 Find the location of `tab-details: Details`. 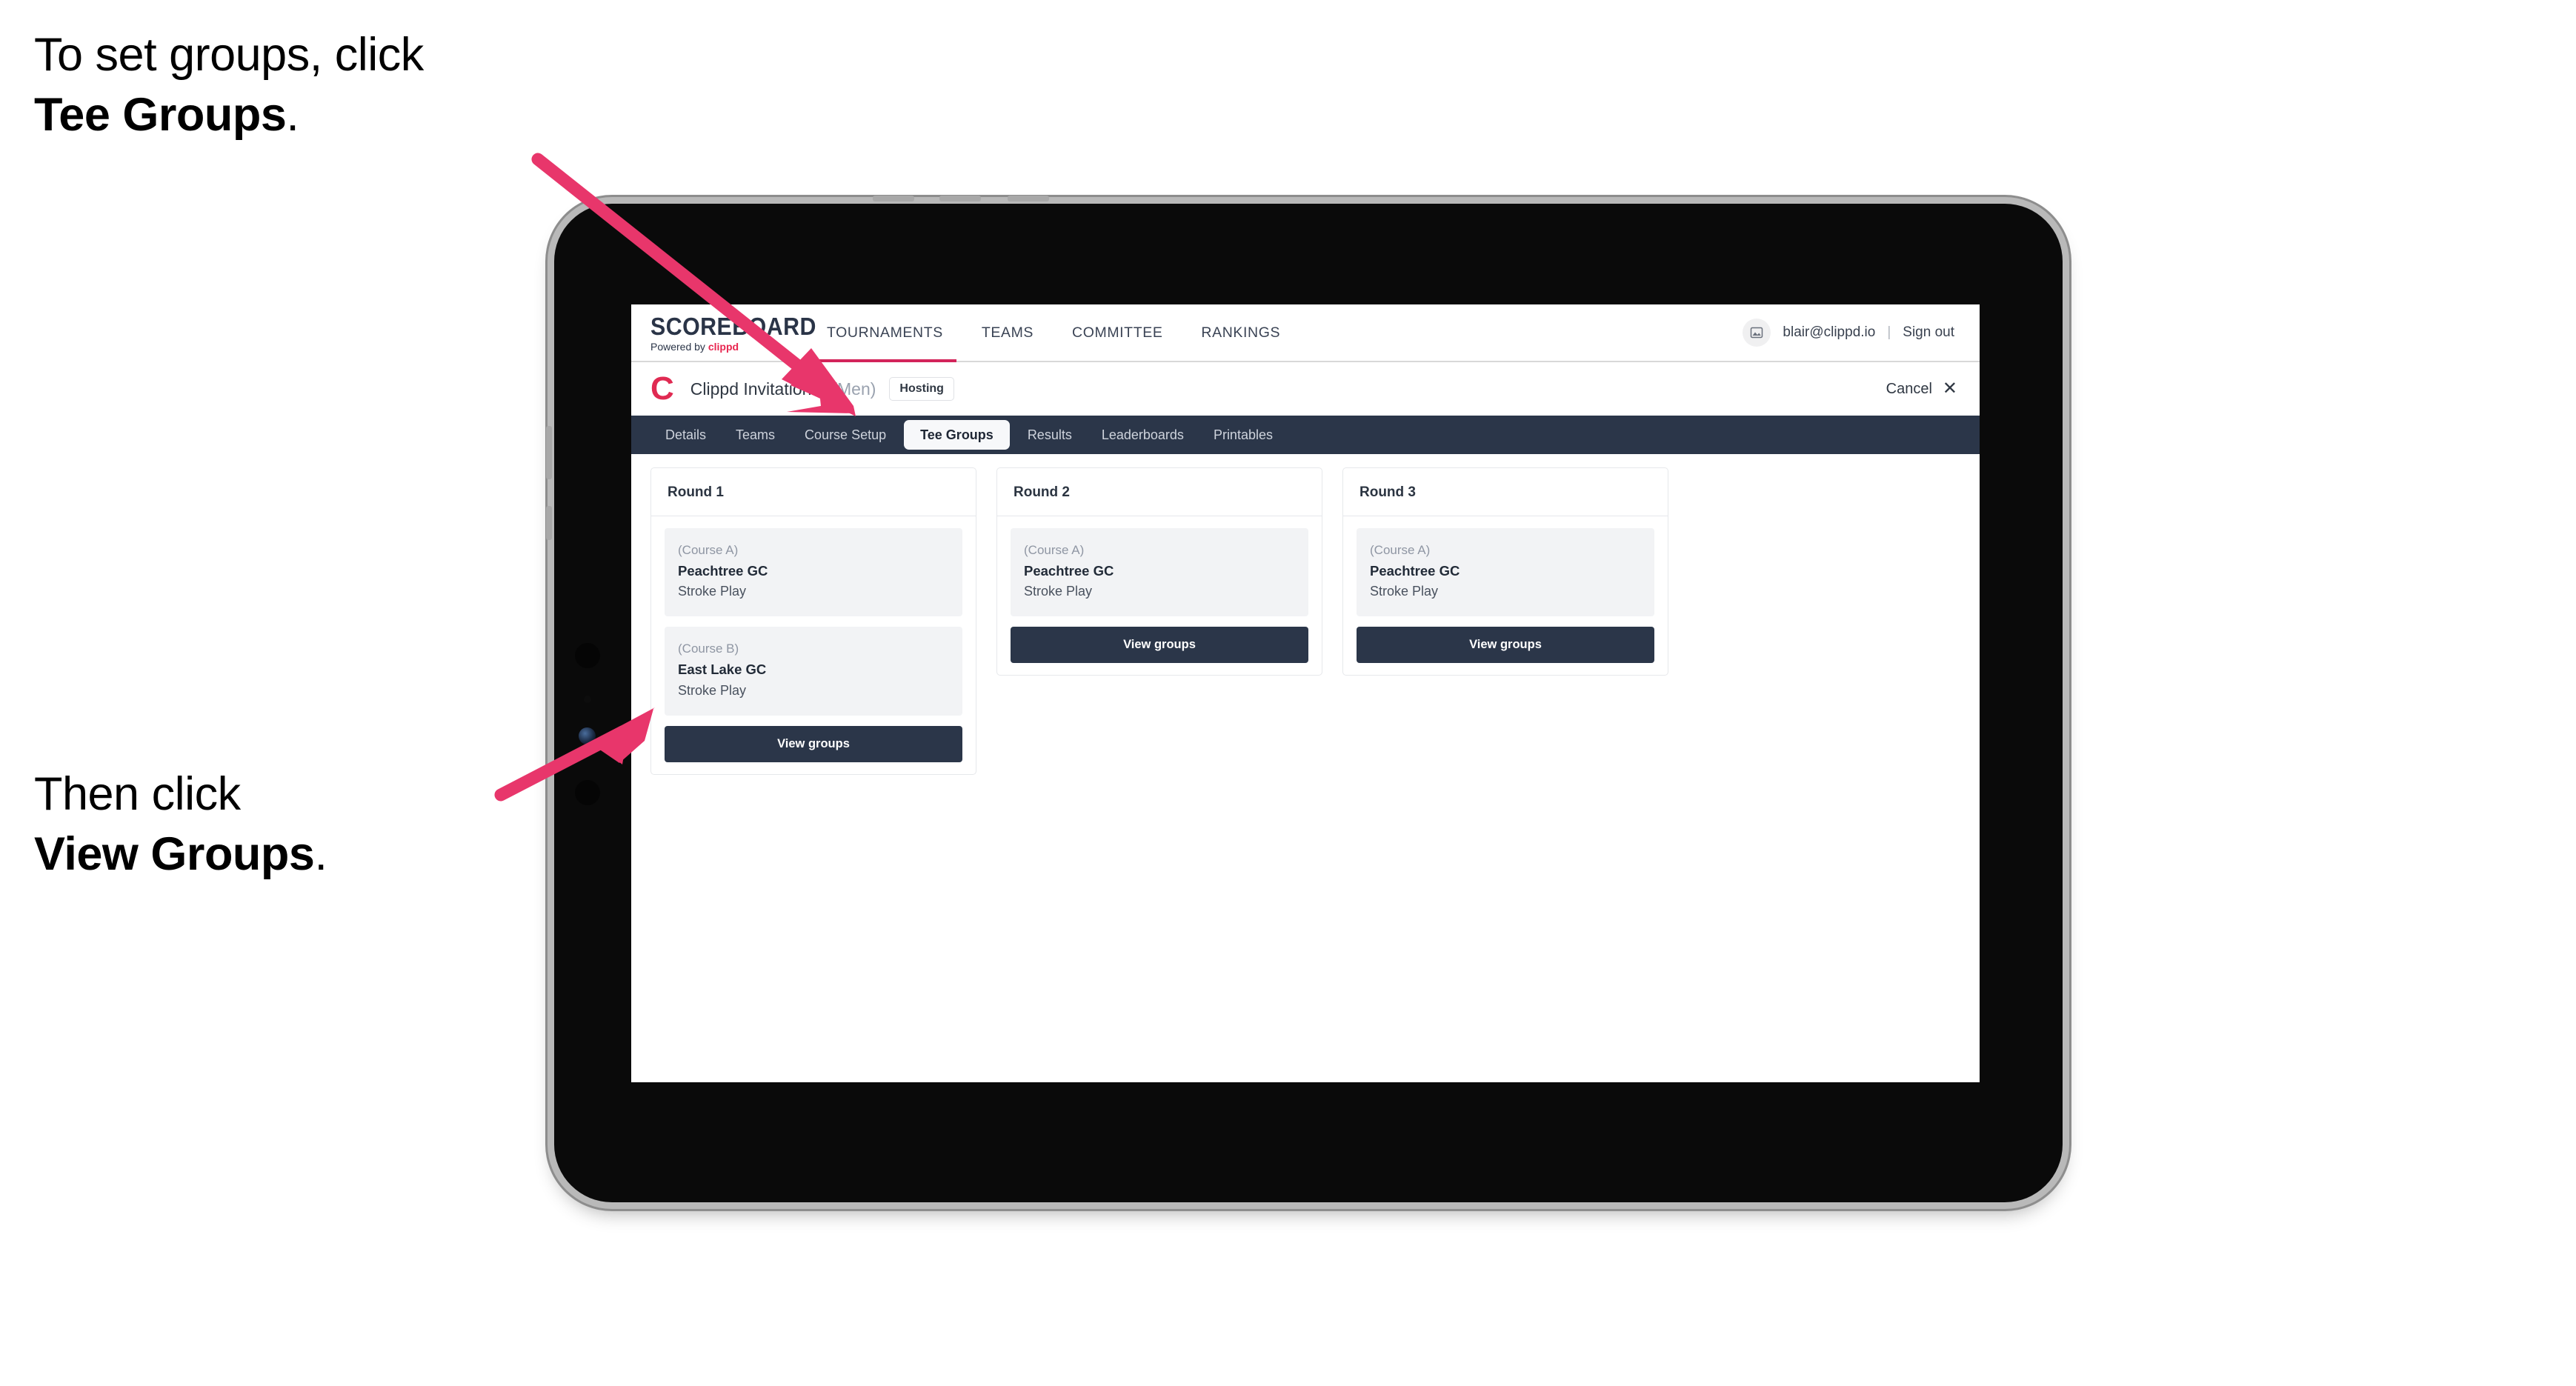

tab-details: Details is located at coordinates (685, 435).